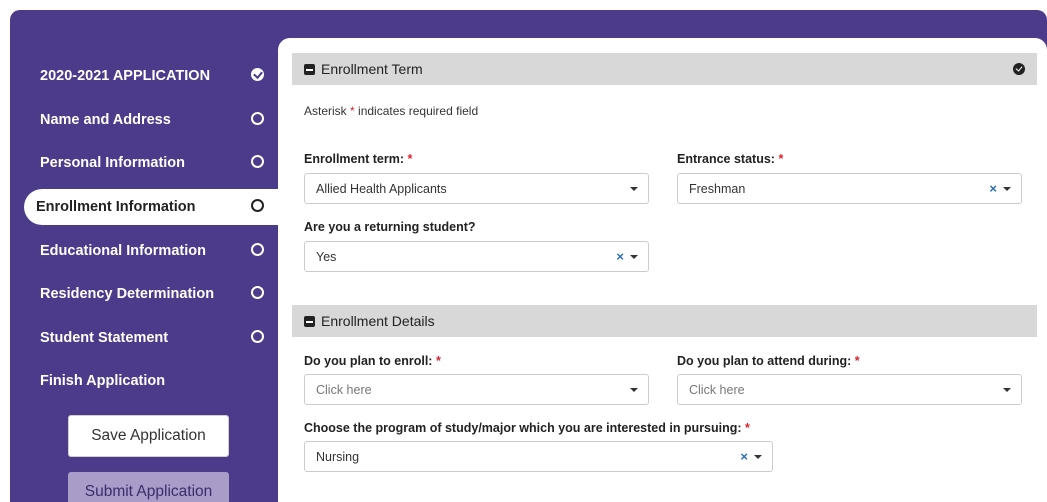 This screenshot has height=502, width=1047. I want to click on sidebar-item-personal-information: Personal Information, so click(154, 163).